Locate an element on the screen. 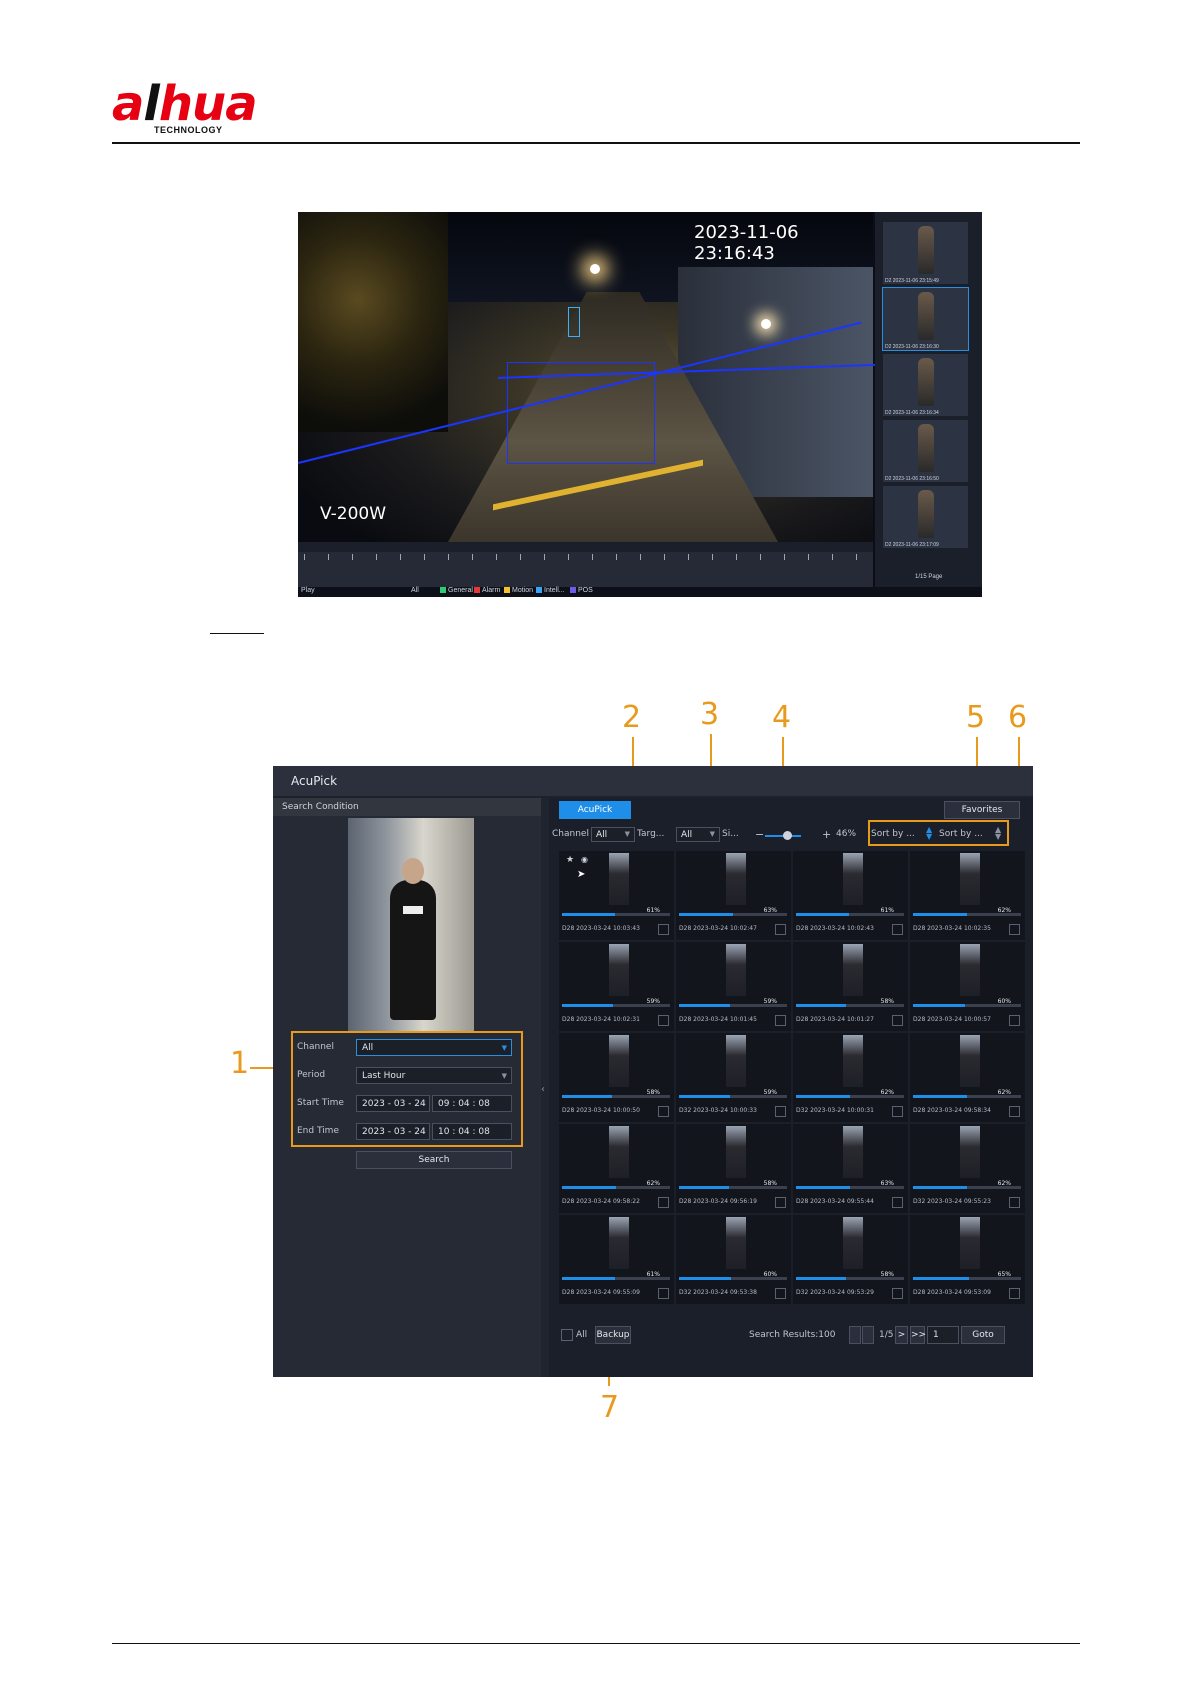 The image size is (1191, 1684). goto-page-input: 1 is located at coordinates (943, 1335).